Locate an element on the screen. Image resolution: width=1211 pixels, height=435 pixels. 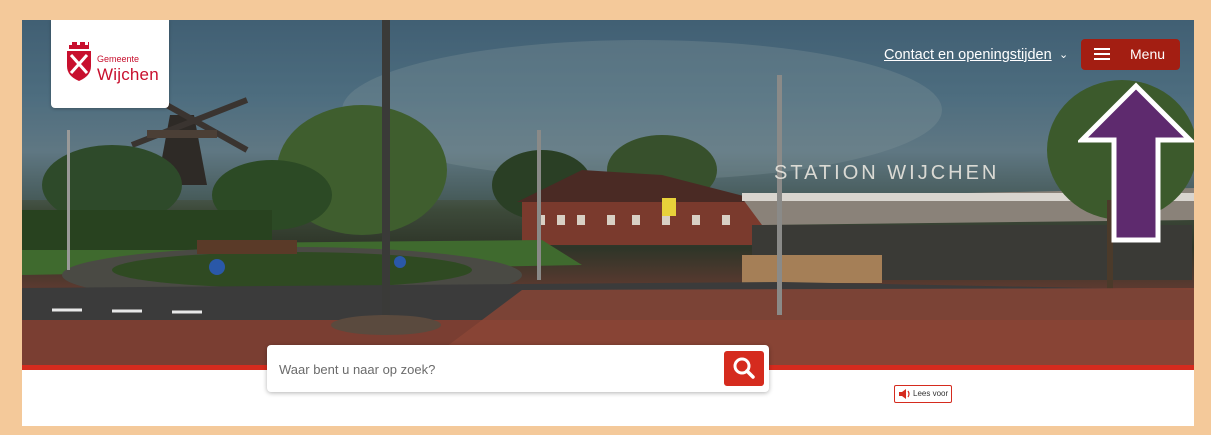
contact-openingstijden-link: Contact en openingstijden is located at coordinates (968, 55).